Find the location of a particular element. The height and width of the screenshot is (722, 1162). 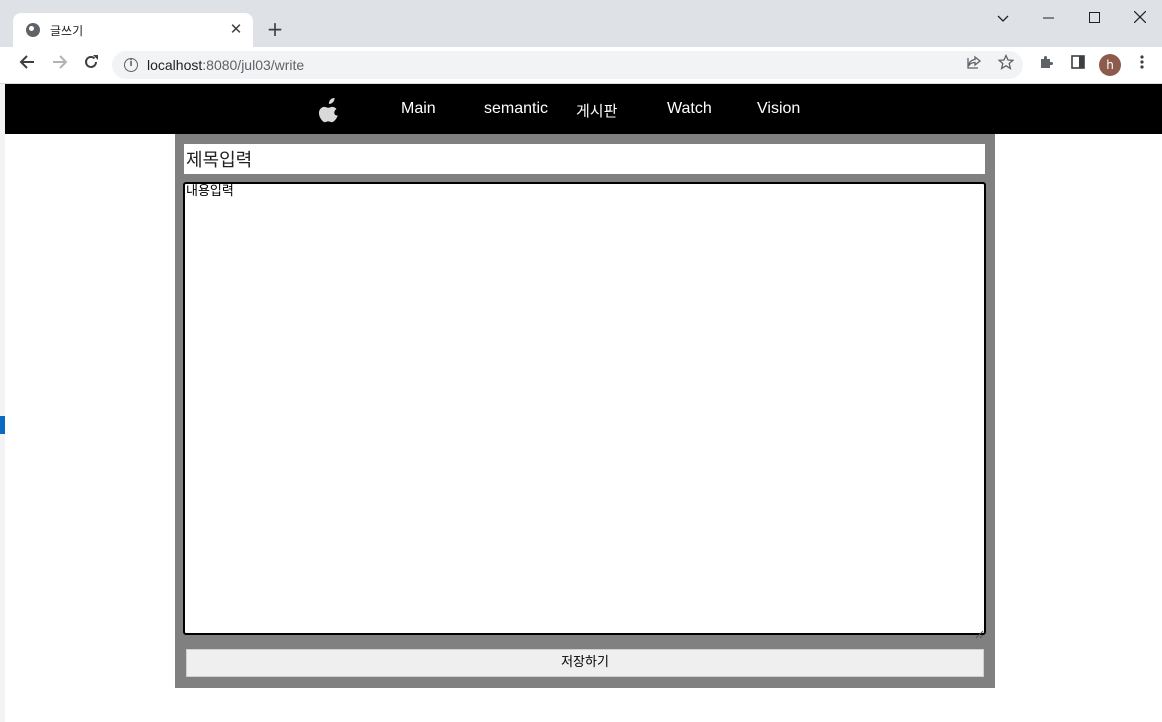

minimize-icon is located at coordinates (1048, 18).